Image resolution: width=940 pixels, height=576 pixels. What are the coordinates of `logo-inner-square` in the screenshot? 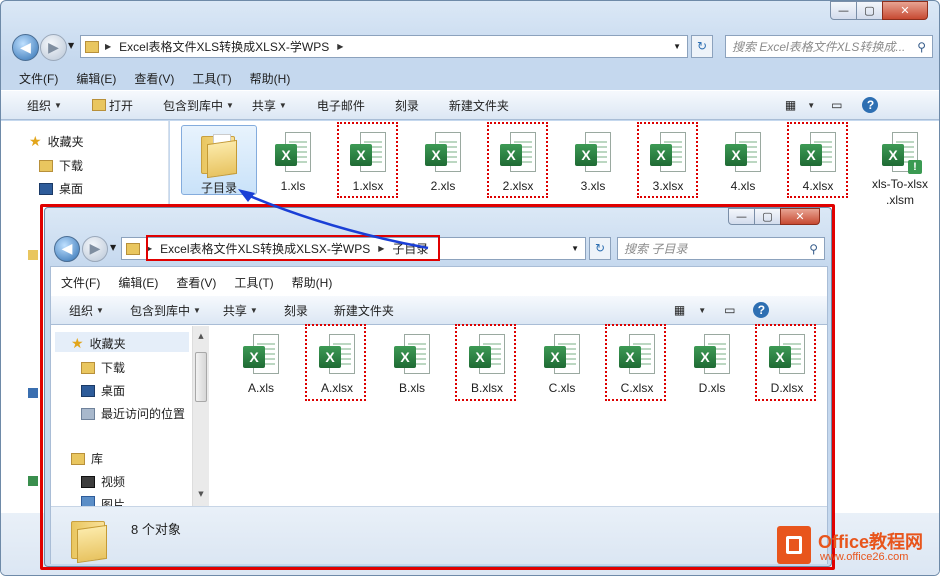 It's located at (794, 545).